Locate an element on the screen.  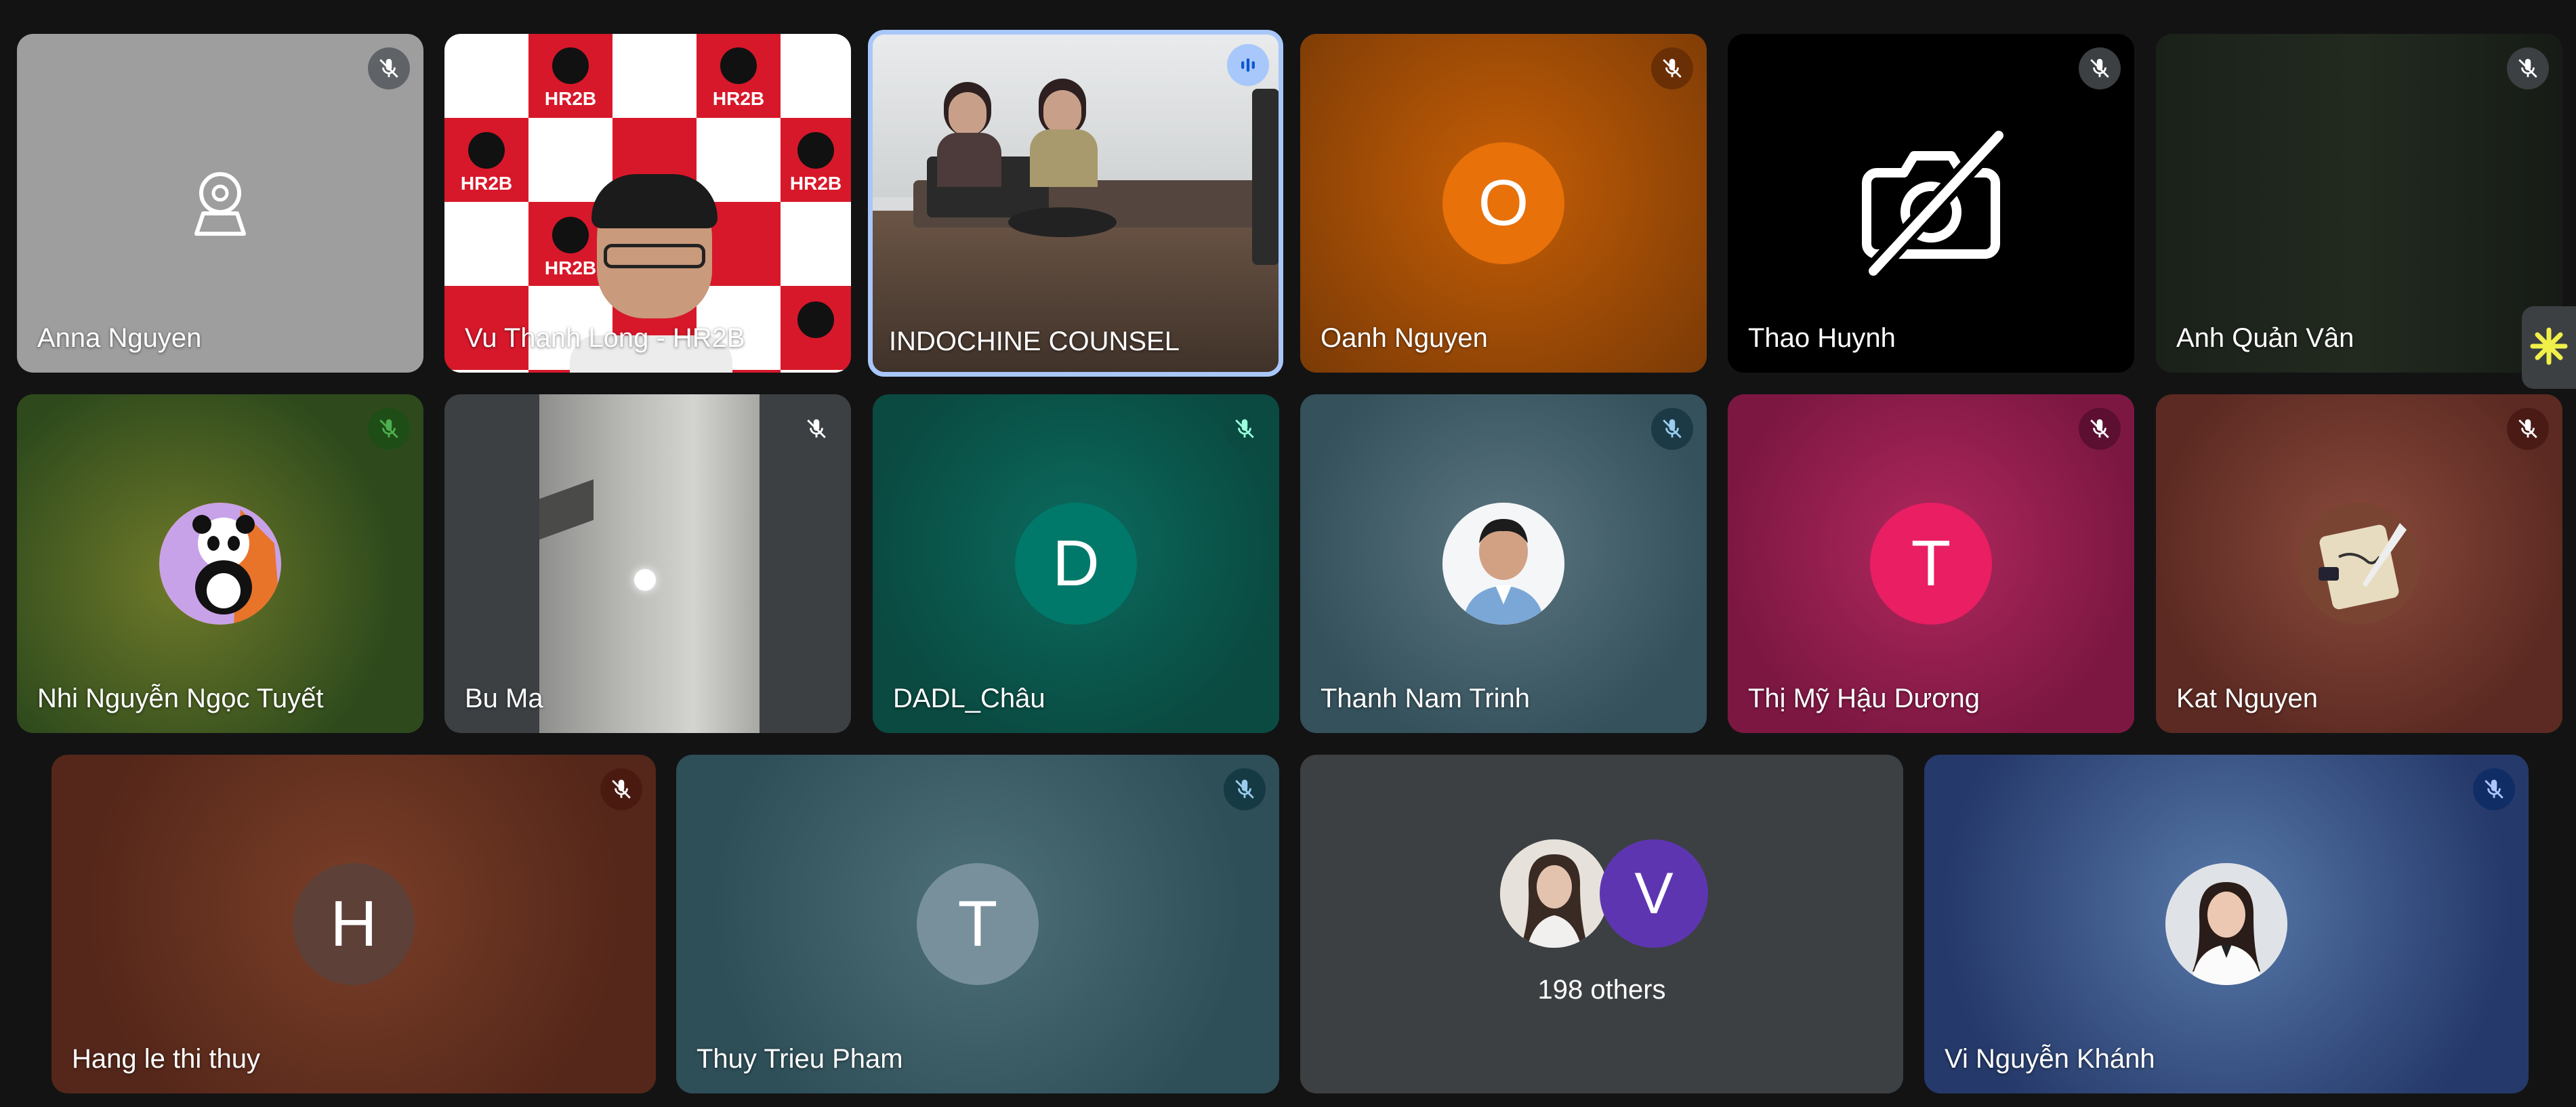
participant-tile-anh: Anh Quản Vân is located at coordinates (2359, 203).